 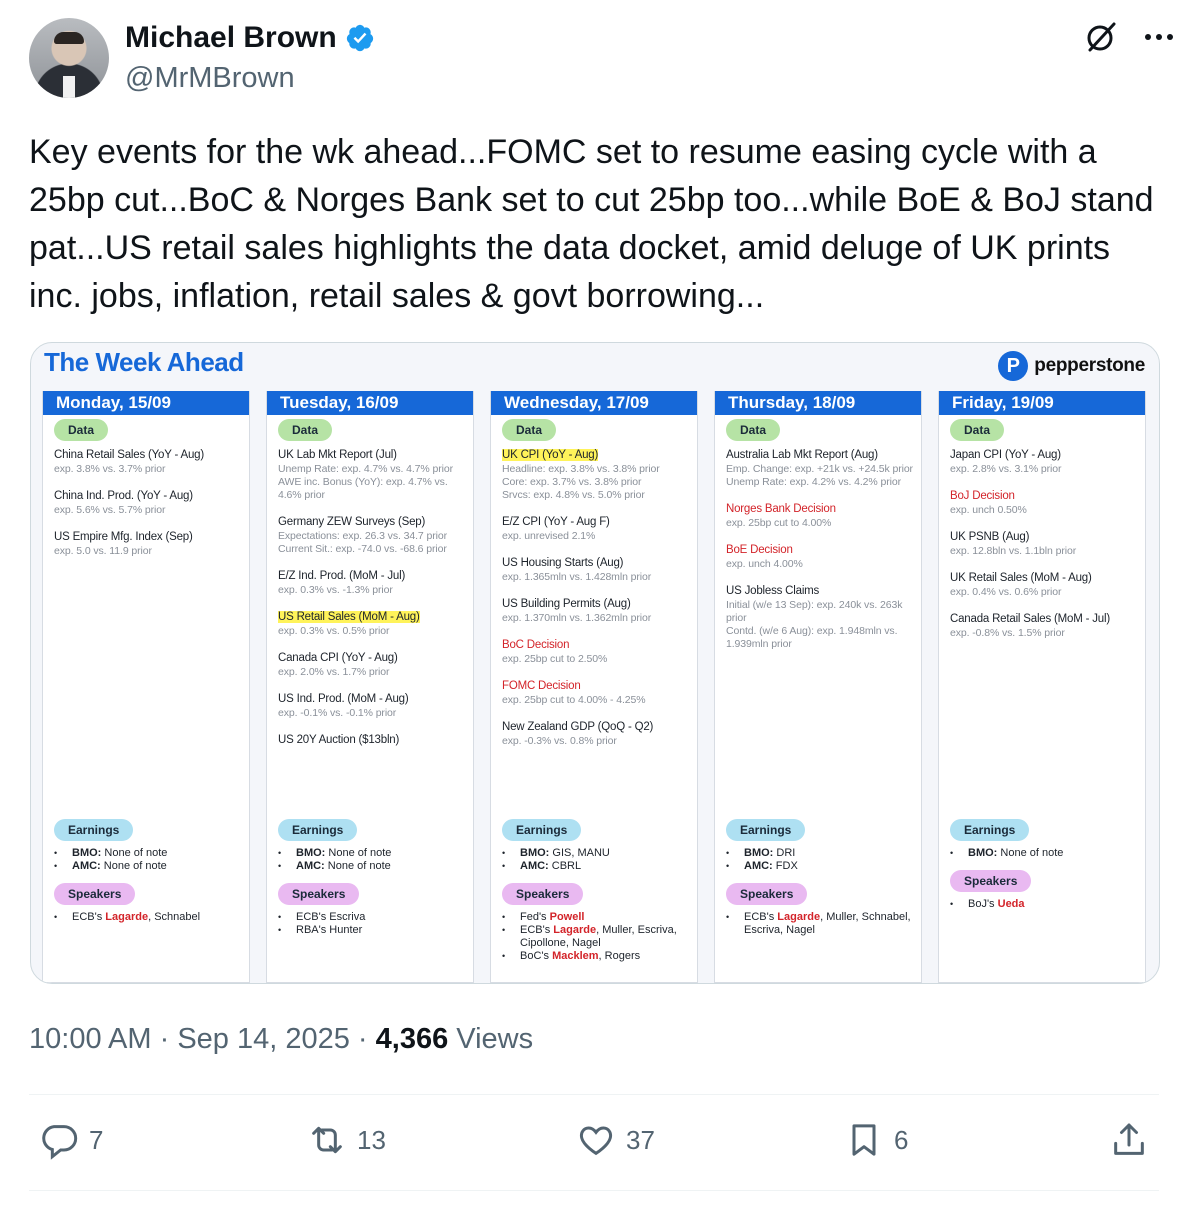 I want to click on author-name-text: Michael Brown, so click(x=231, y=38).